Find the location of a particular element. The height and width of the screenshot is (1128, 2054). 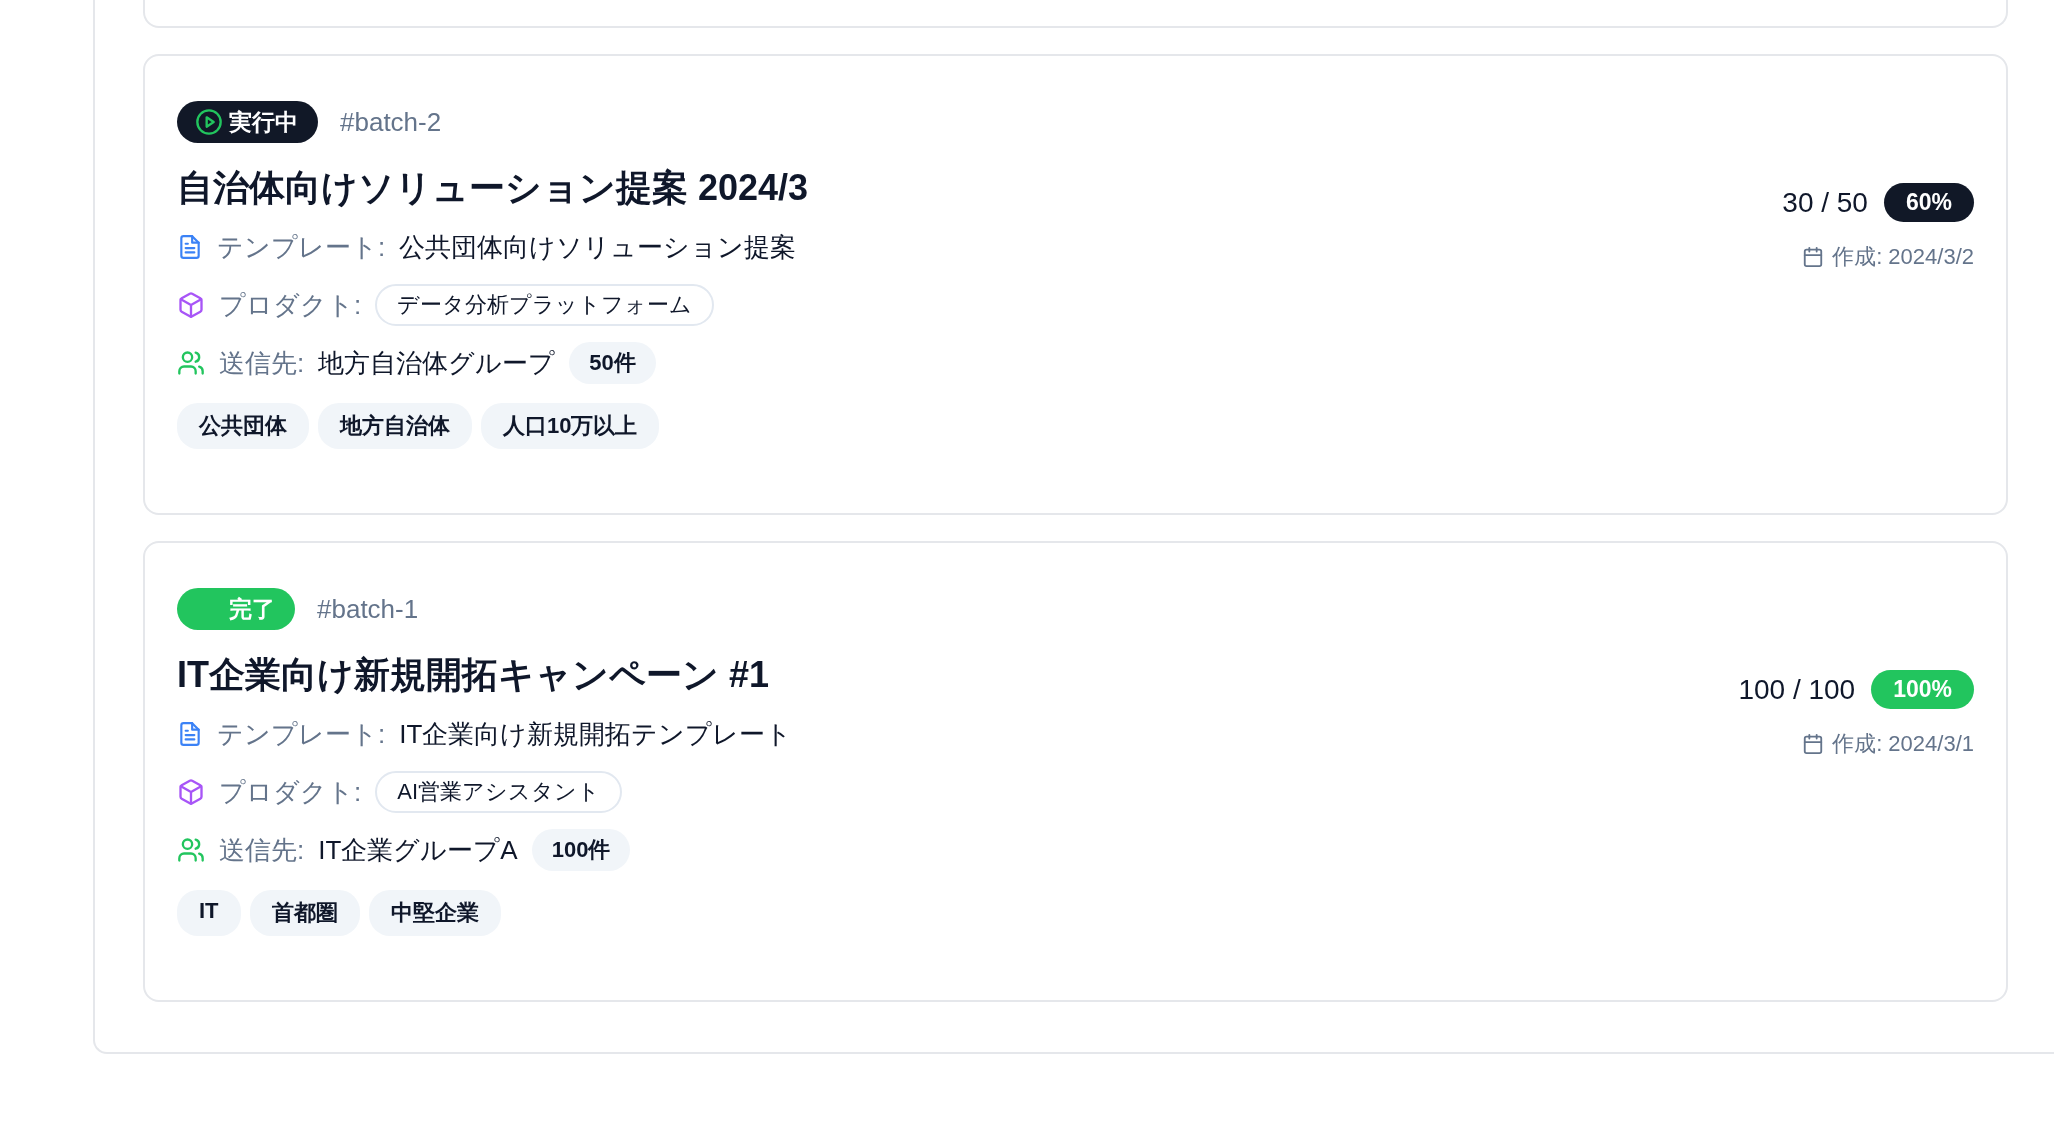

count-badge: 100件 is located at coordinates (581, 850).